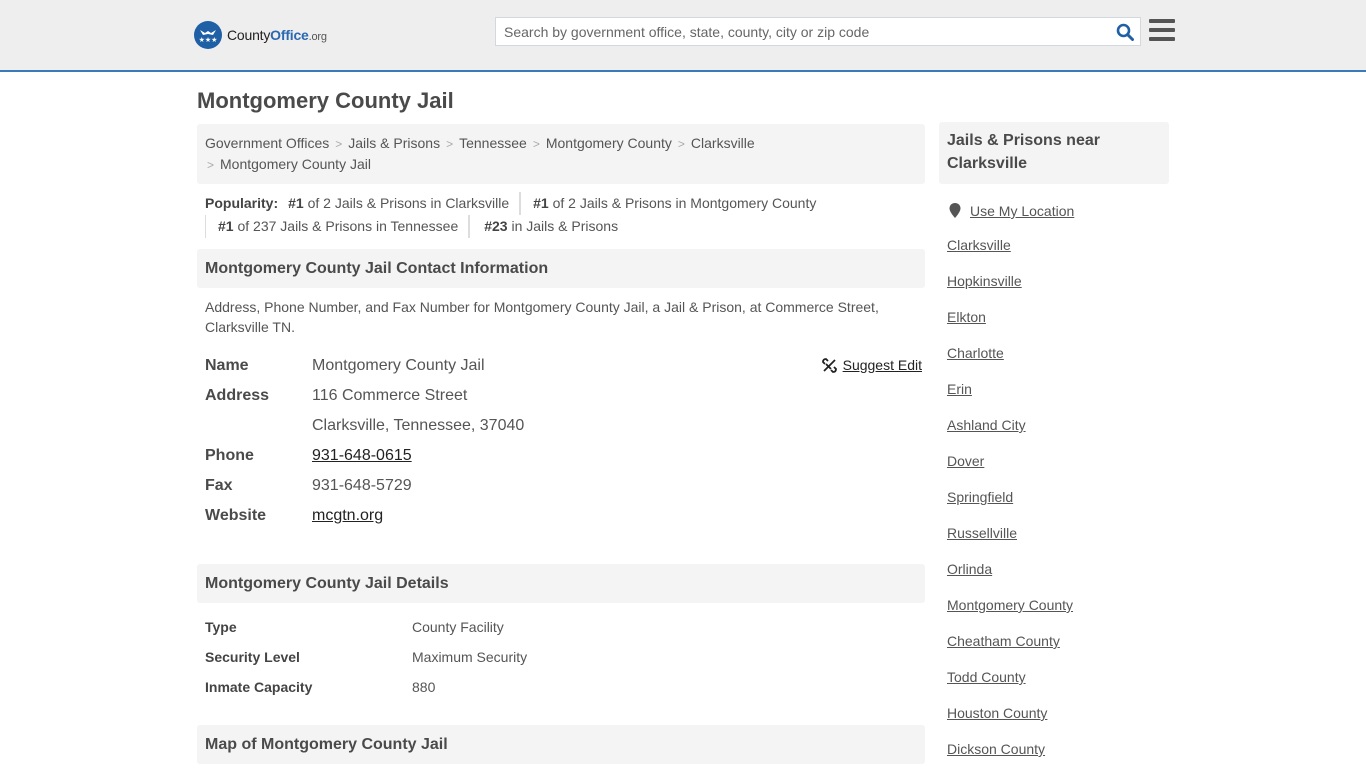 The height and width of the screenshot is (768, 1366). Describe the element at coordinates (975, 353) in the screenshot. I see `nearby-link: Charlotte` at that location.